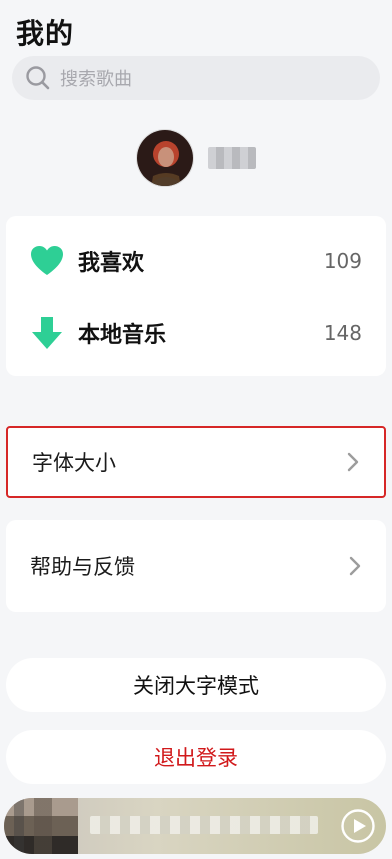 The width and height of the screenshot is (392, 859). I want to click on avatar, so click(165, 158).